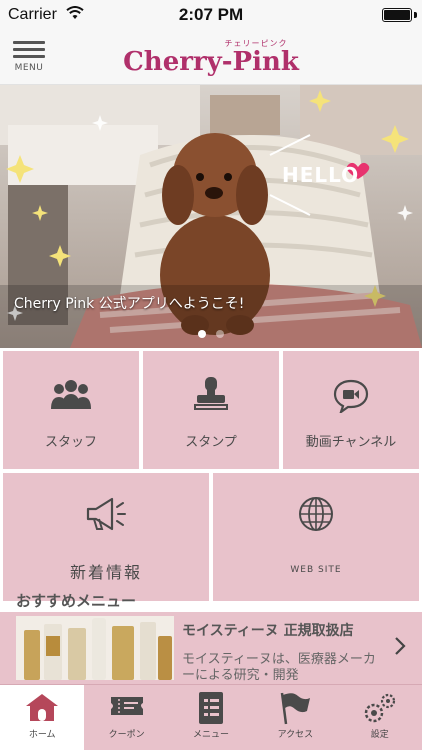 The width and height of the screenshot is (422, 750). I want to click on section-title: おすすめメニュー, so click(76, 601).